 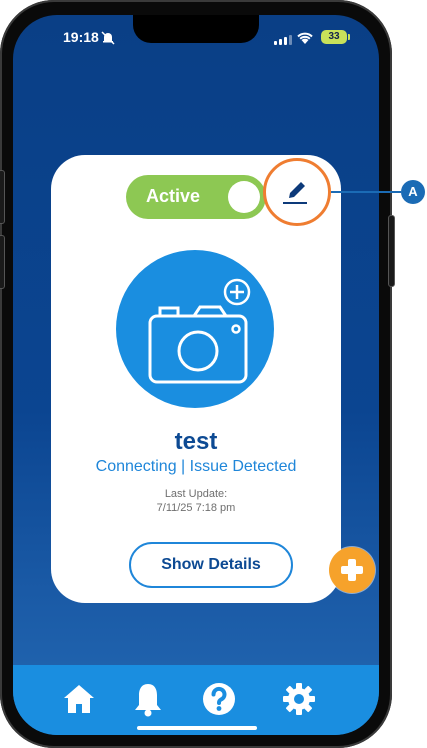 What do you see at coordinates (196, 494) in the screenshot?
I see `last-update-label: Last Update:` at bounding box center [196, 494].